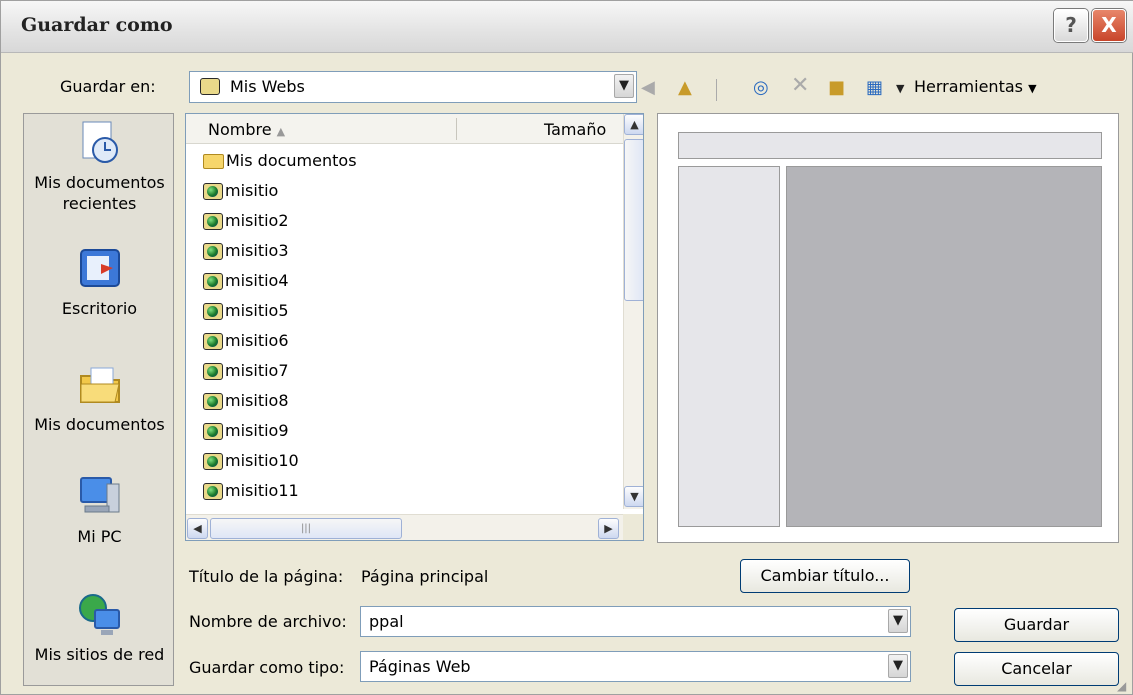 The height and width of the screenshot is (695, 1133). Describe the element at coordinates (257, 430) in the screenshot. I see `list-item-name: misitio9` at that location.